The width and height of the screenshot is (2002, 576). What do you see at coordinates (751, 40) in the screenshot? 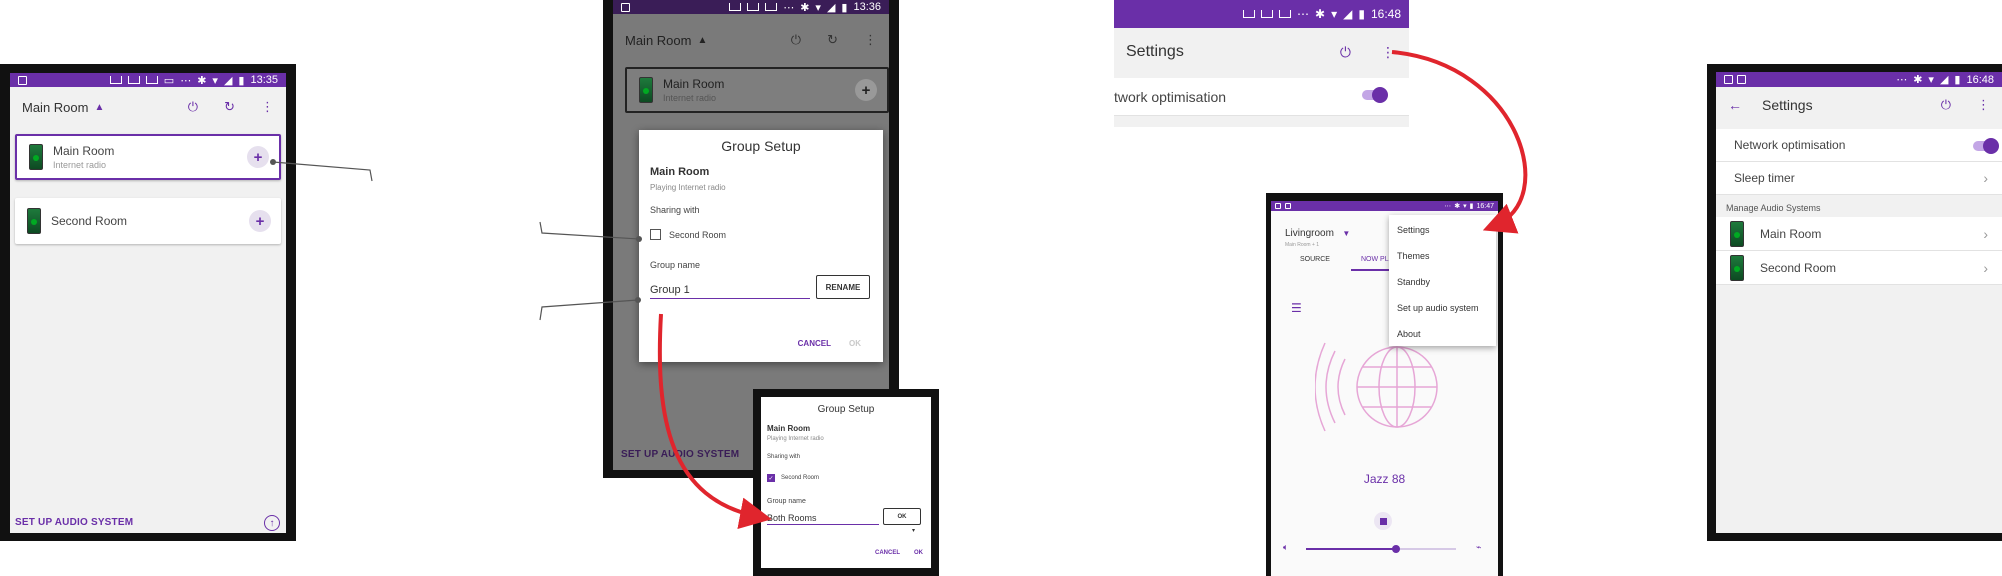
I see `app-bar: Main Room ▲ ⏻ ↻ ⋮` at bounding box center [751, 40].